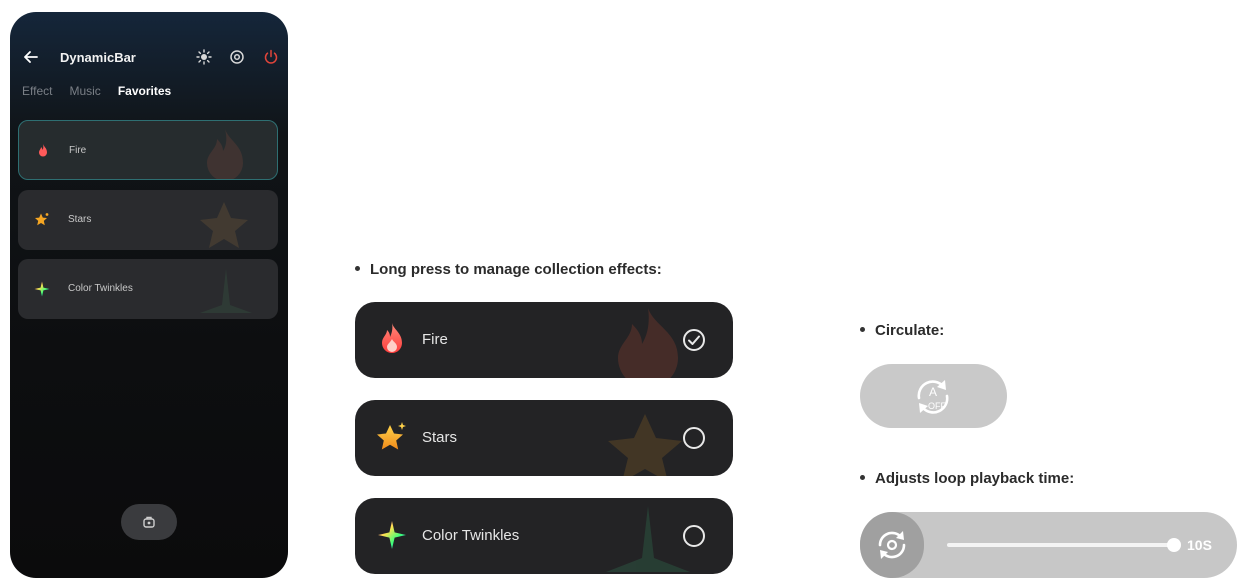 This screenshot has height=578, width=1237. What do you see at coordinates (204, 57) in the screenshot?
I see `brightness-icon` at bounding box center [204, 57].